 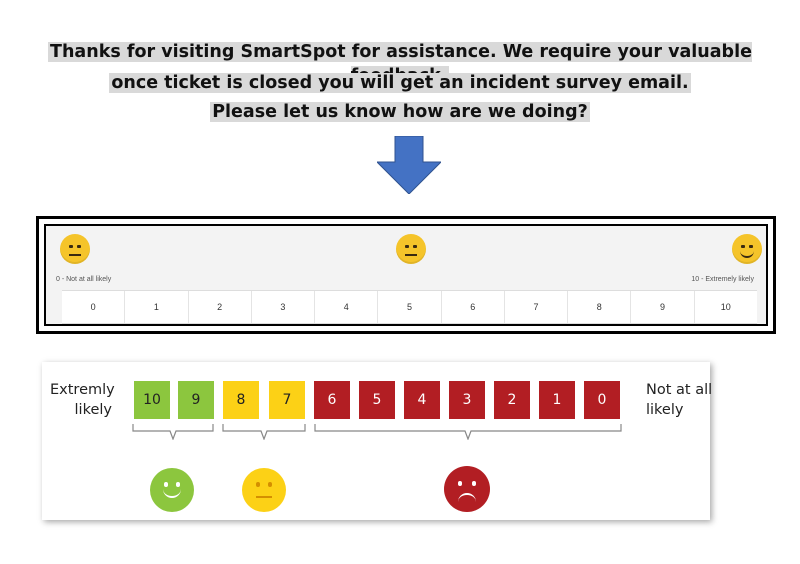 What do you see at coordinates (726, 307) in the screenshot?
I see `rating-option-10: 10` at bounding box center [726, 307].